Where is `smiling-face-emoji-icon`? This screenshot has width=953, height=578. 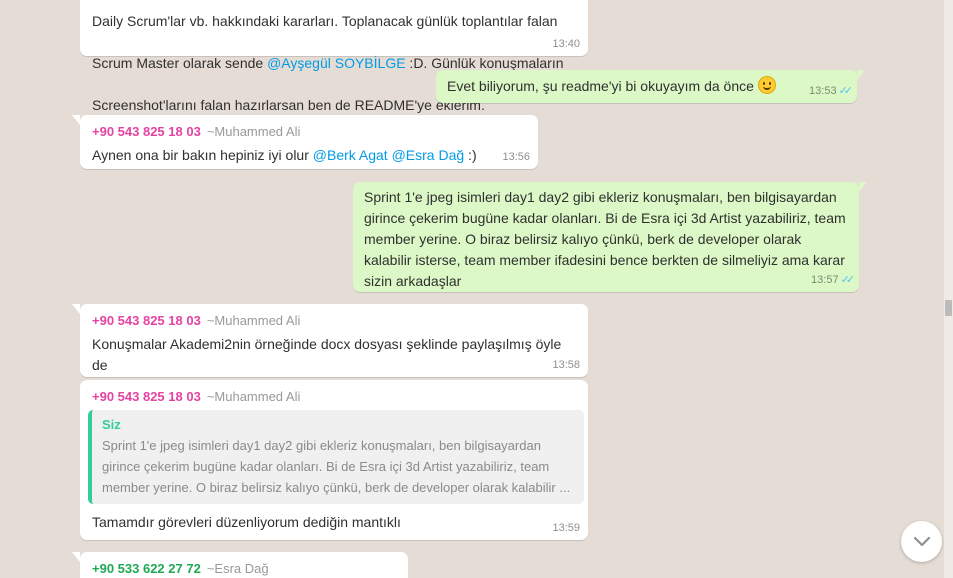 smiling-face-emoji-icon is located at coordinates (766, 85).